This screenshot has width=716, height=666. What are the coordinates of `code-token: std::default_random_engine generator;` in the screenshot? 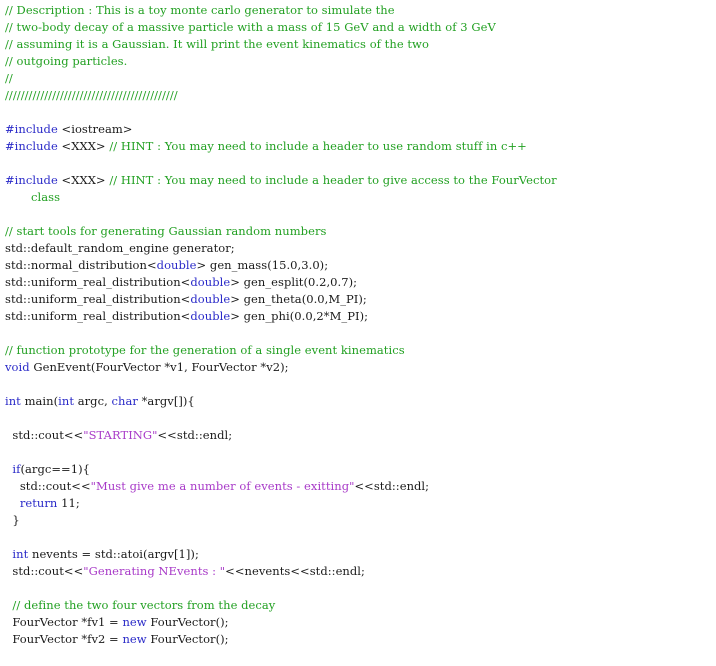 It's located at (120, 248).